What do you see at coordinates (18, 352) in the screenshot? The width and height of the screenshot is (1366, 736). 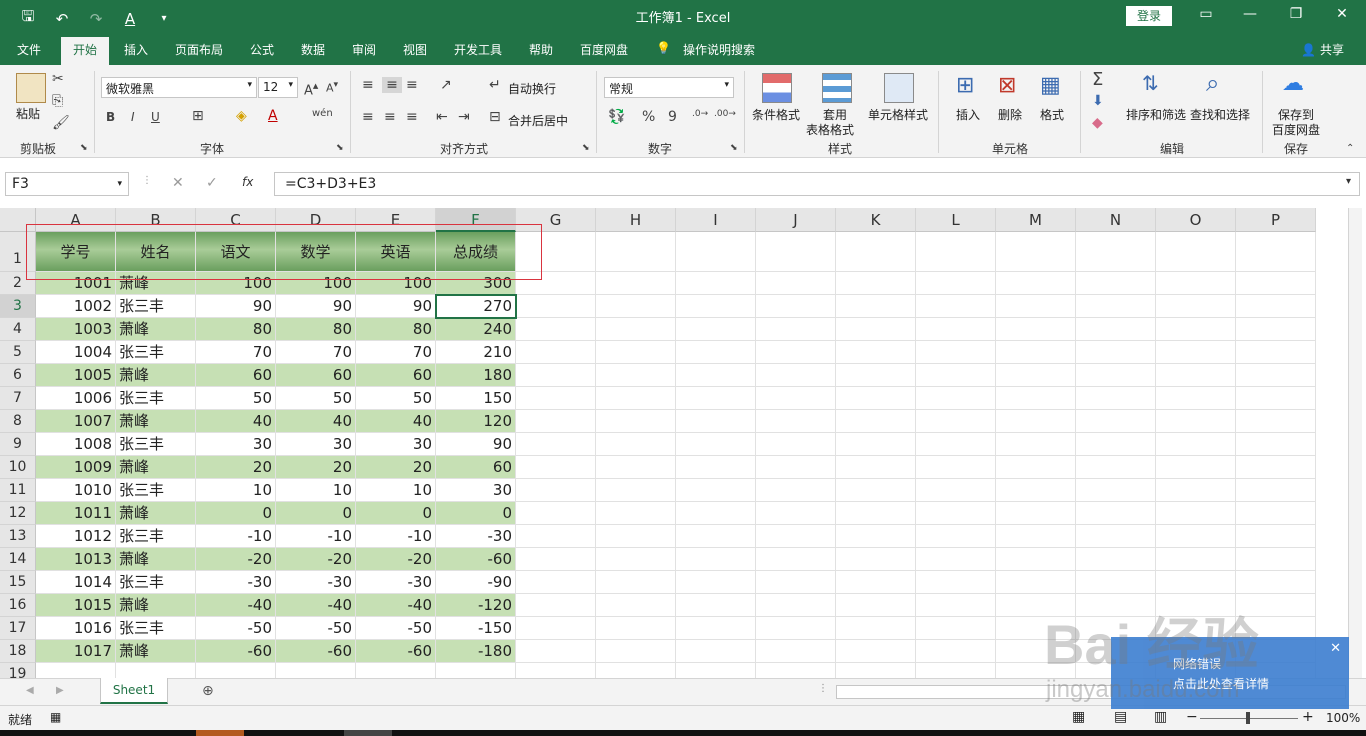 I see `row-header: 5` at bounding box center [18, 352].